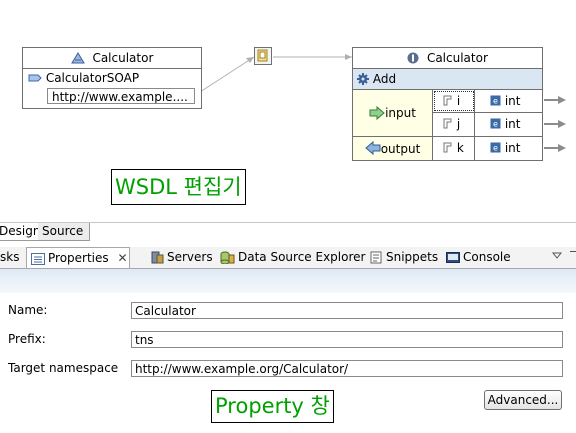 This screenshot has height=433, width=576. What do you see at coordinates (27, 339) in the screenshot?
I see `prefix-label: Prefix:` at bounding box center [27, 339].